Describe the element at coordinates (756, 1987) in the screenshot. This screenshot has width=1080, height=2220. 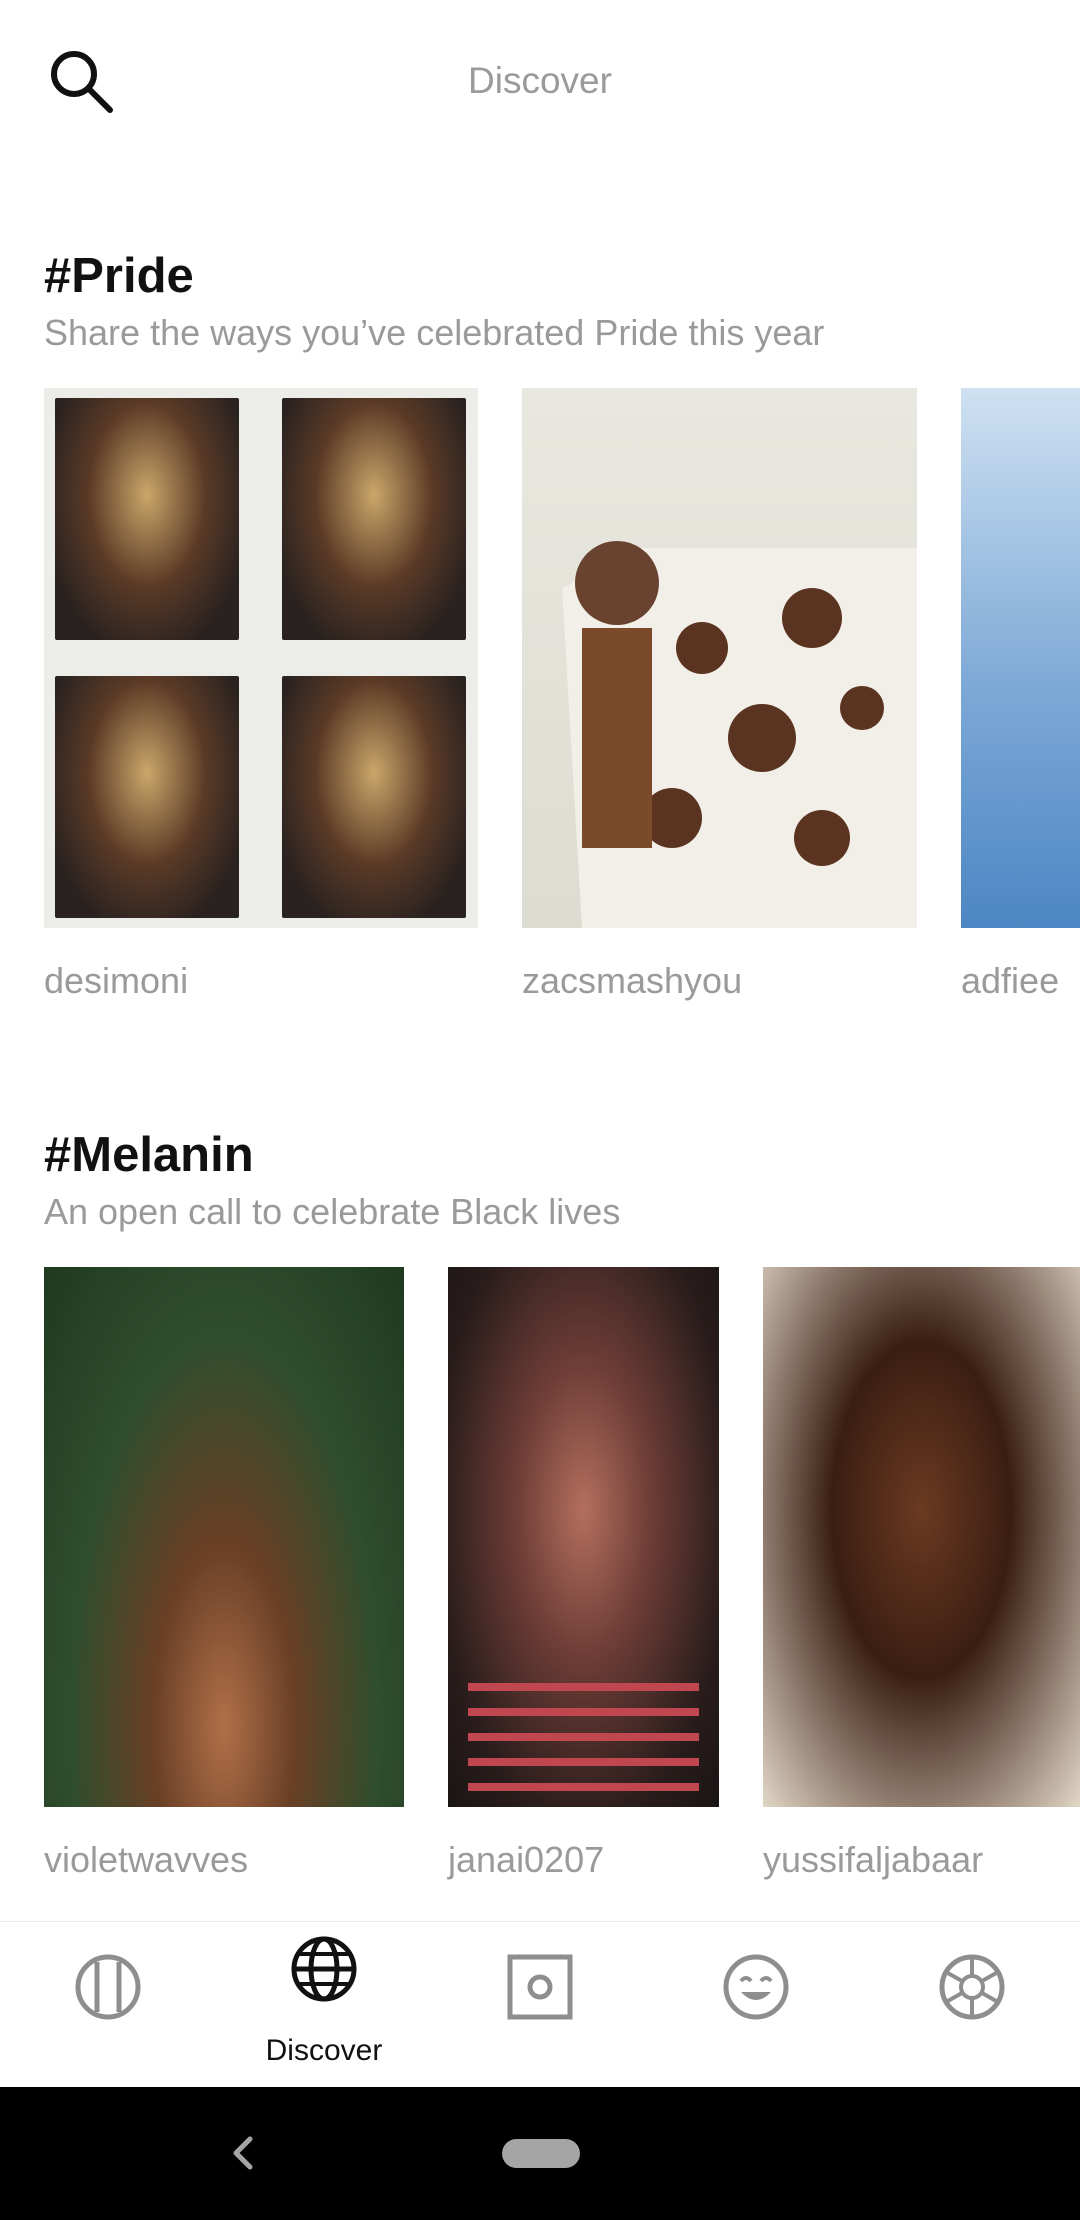
I see `smiley-icon` at that location.